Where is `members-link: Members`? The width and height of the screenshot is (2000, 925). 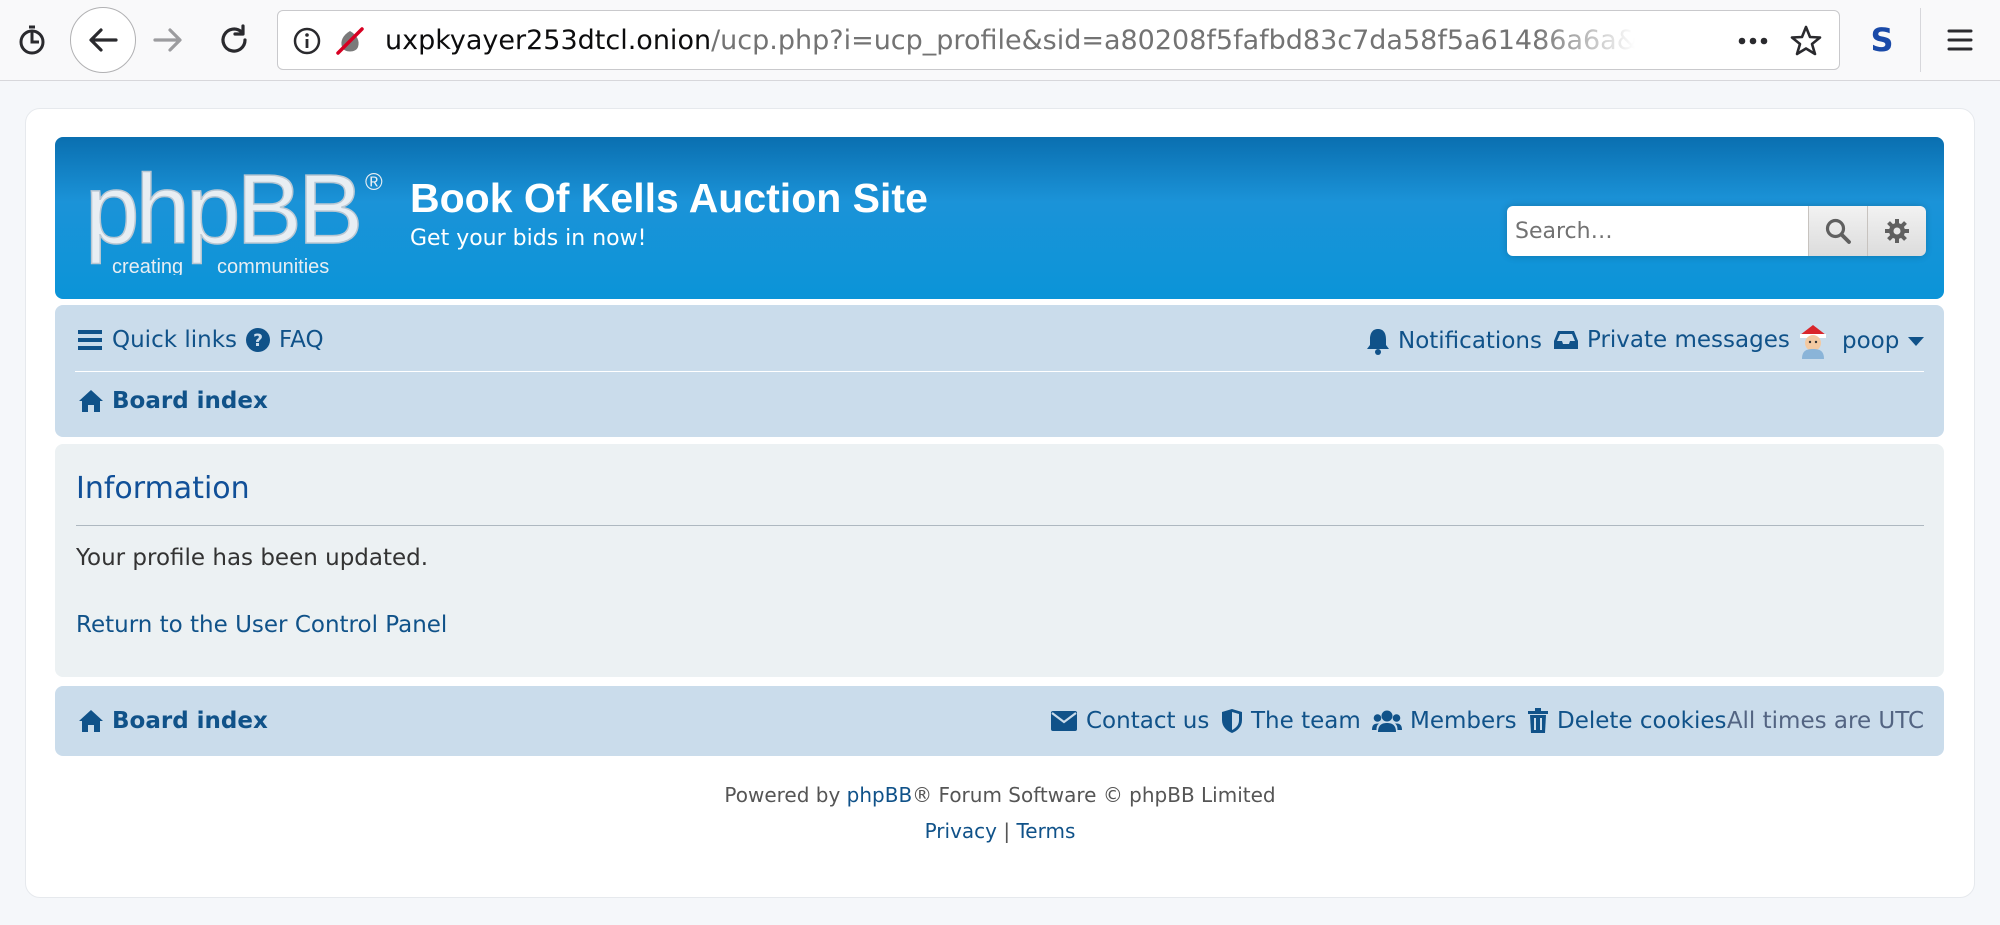
members-link: Members is located at coordinates (1444, 721).